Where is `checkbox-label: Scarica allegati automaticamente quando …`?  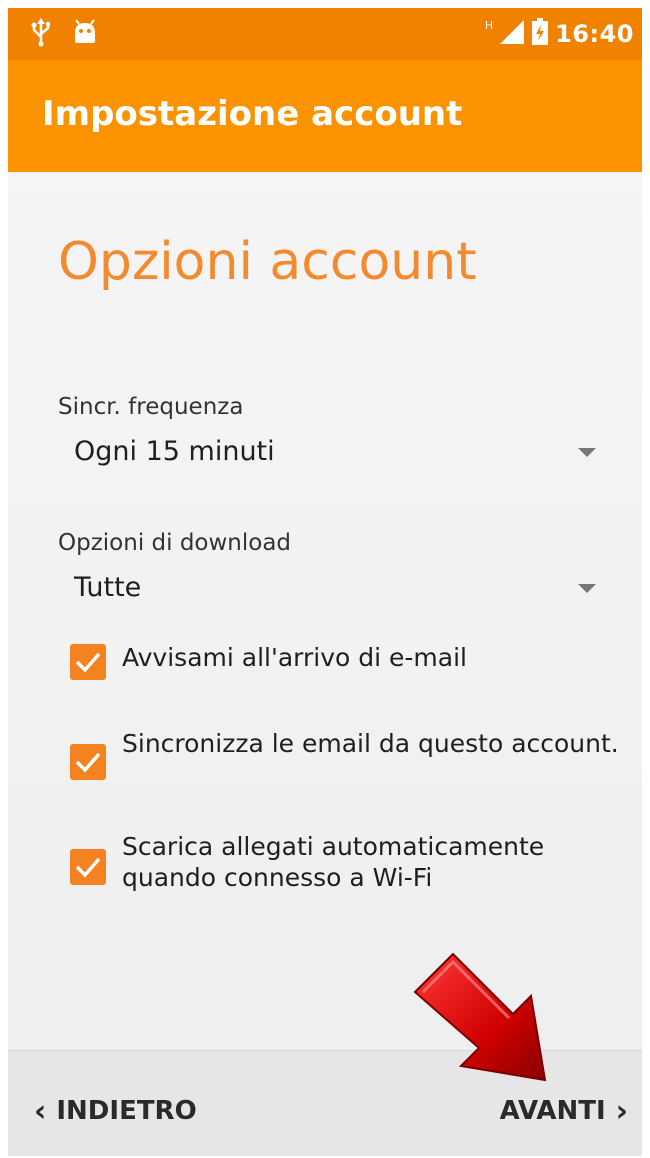 checkbox-label: Scarica allegati automaticamente quando … is located at coordinates (333, 862).